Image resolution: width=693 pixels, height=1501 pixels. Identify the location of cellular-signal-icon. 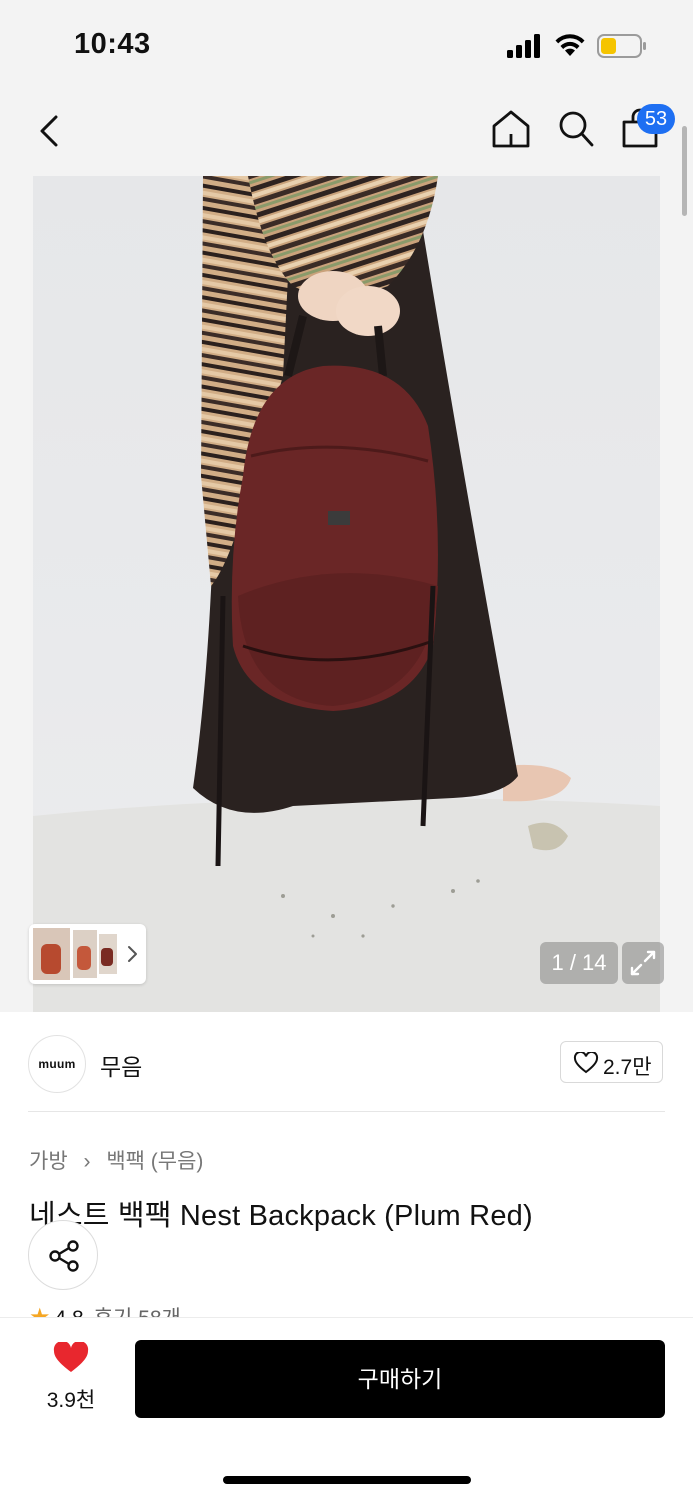
(523, 46).